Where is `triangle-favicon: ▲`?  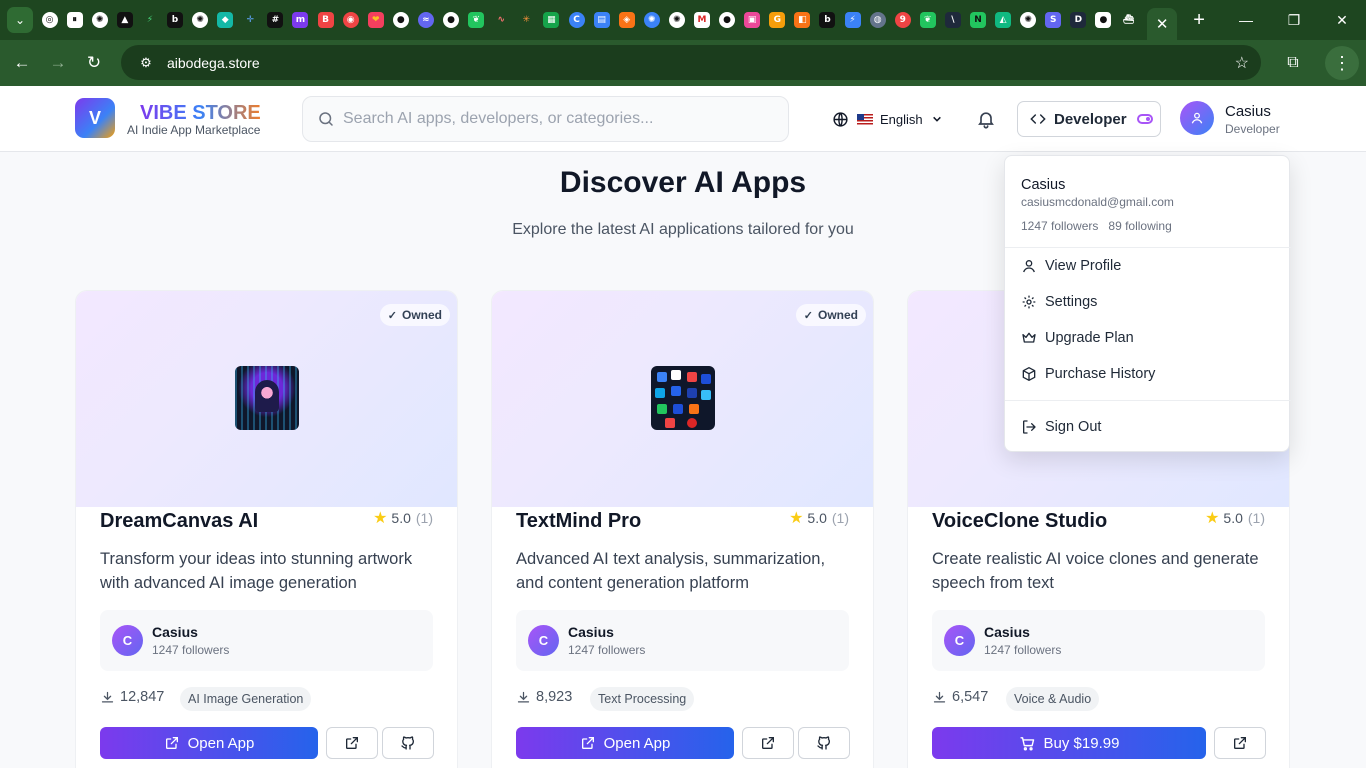 triangle-favicon: ▲ is located at coordinates (124, 20).